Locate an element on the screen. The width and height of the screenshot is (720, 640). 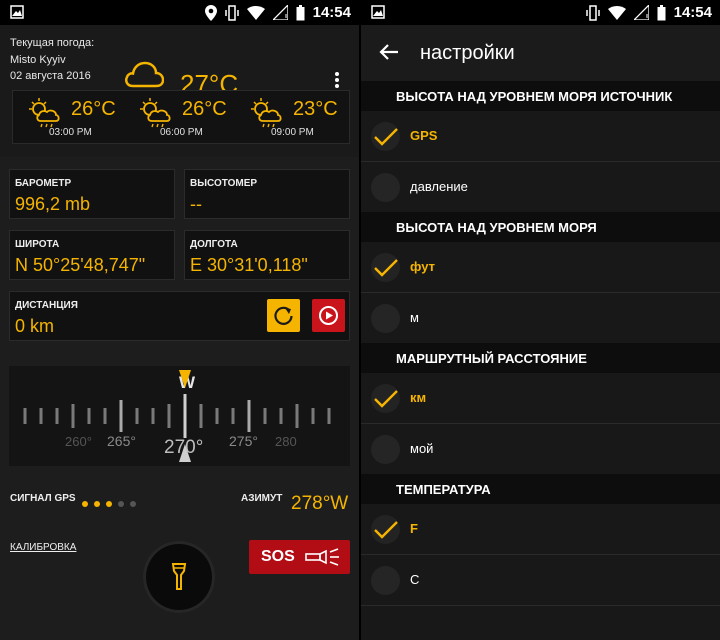
longitude-card: ДОЛГОТА E 30°31'0,118" is located at coordinates (267, 255).